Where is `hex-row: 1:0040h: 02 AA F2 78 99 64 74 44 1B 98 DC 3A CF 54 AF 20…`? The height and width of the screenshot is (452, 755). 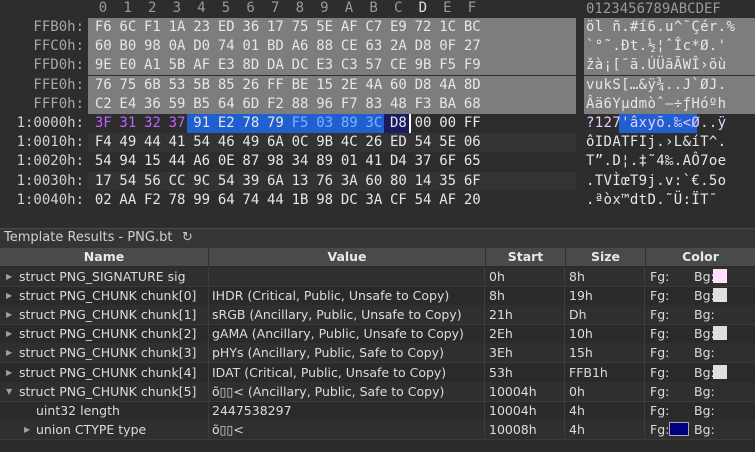
hex-row: 1:0040h: 02 AA F2 78 99 64 74 44 1B 98 DC 3A CF 54 AF 20… is located at coordinates (377, 200).